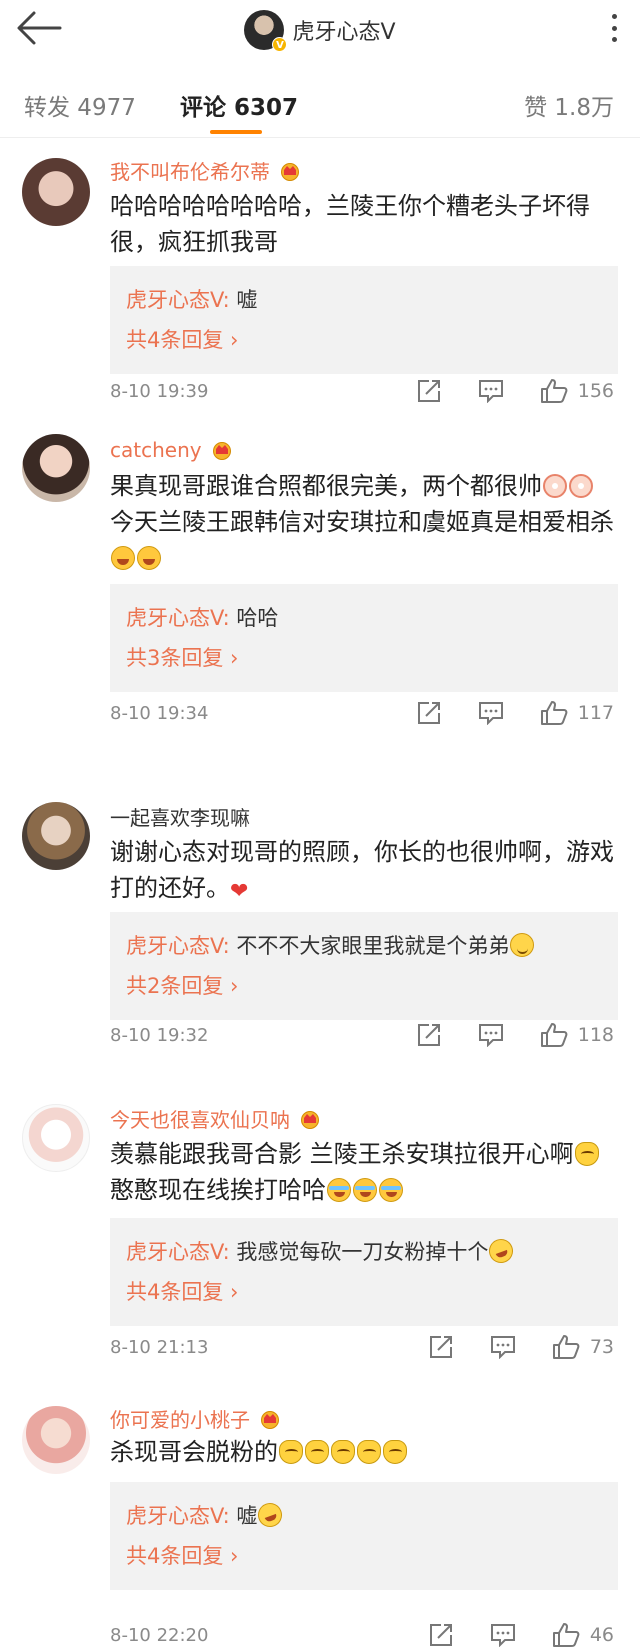 The image size is (640, 1652). I want to click on comment-actions: 118, so click(497, 1035).